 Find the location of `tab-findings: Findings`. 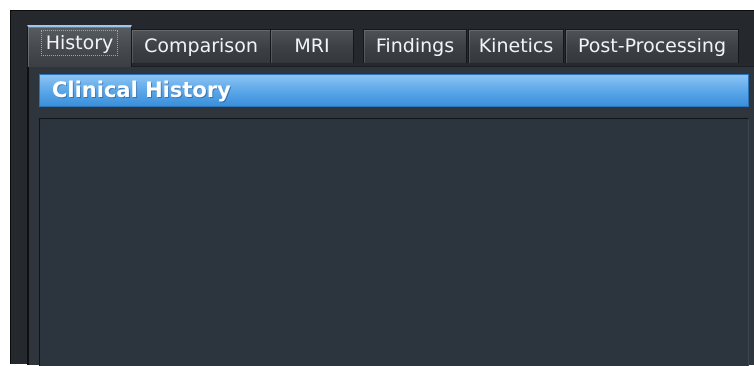

tab-findings: Findings is located at coordinates (415, 46).